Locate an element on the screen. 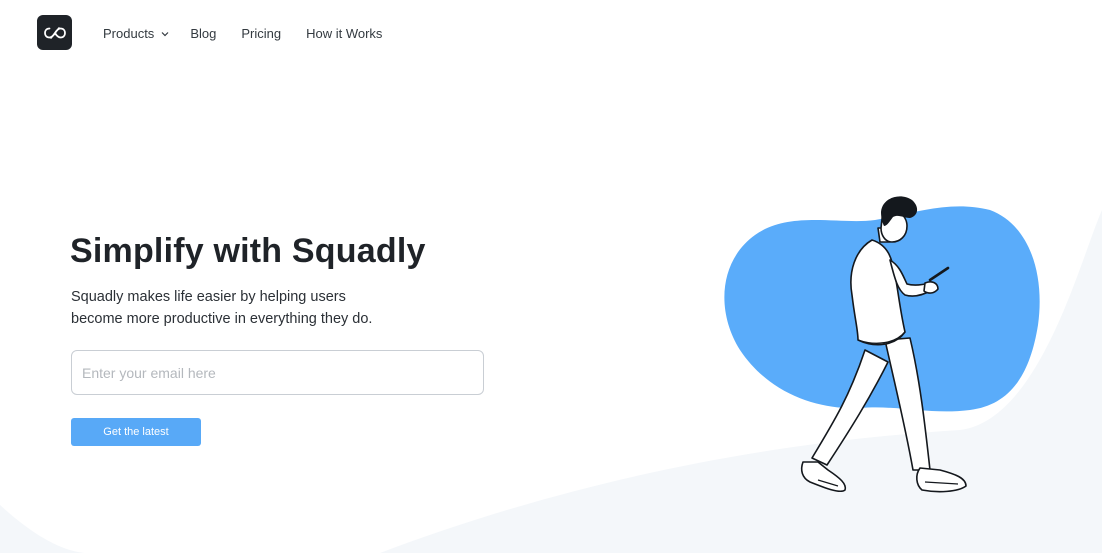  hero-title: Simplify with Squadly is located at coordinates (248, 251).